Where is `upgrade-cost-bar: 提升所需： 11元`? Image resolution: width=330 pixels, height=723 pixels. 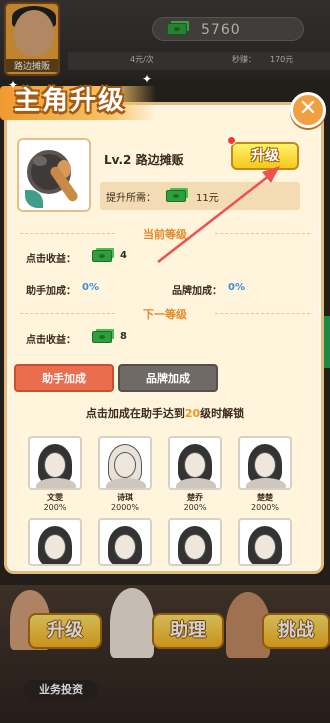 upgrade-cost-bar: 提升所需： 11元 is located at coordinates (200, 196).